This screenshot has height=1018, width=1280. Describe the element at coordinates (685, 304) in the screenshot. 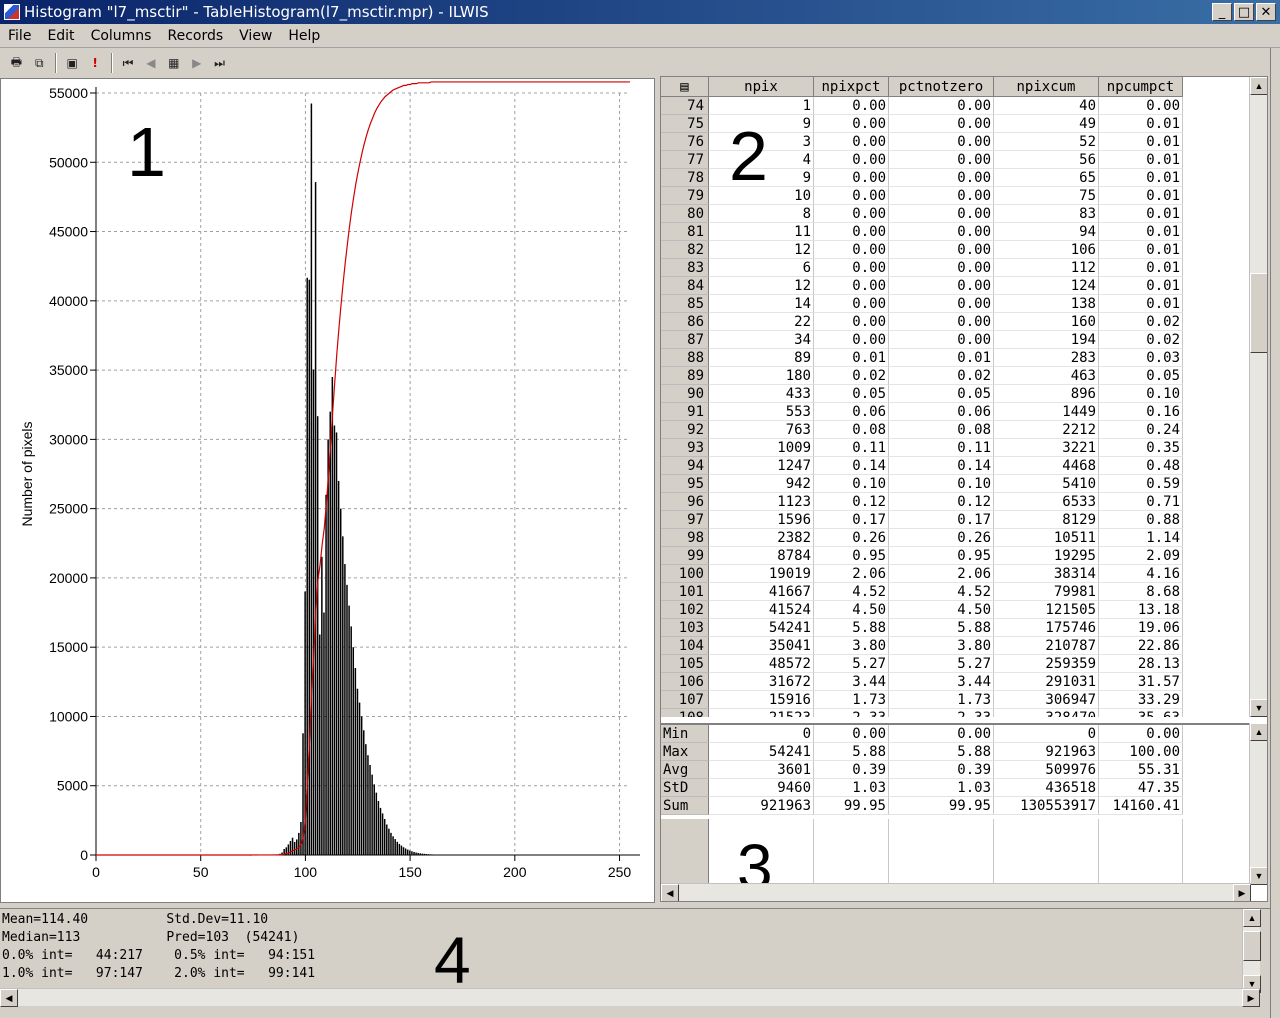

I see `row-header: 85` at that location.